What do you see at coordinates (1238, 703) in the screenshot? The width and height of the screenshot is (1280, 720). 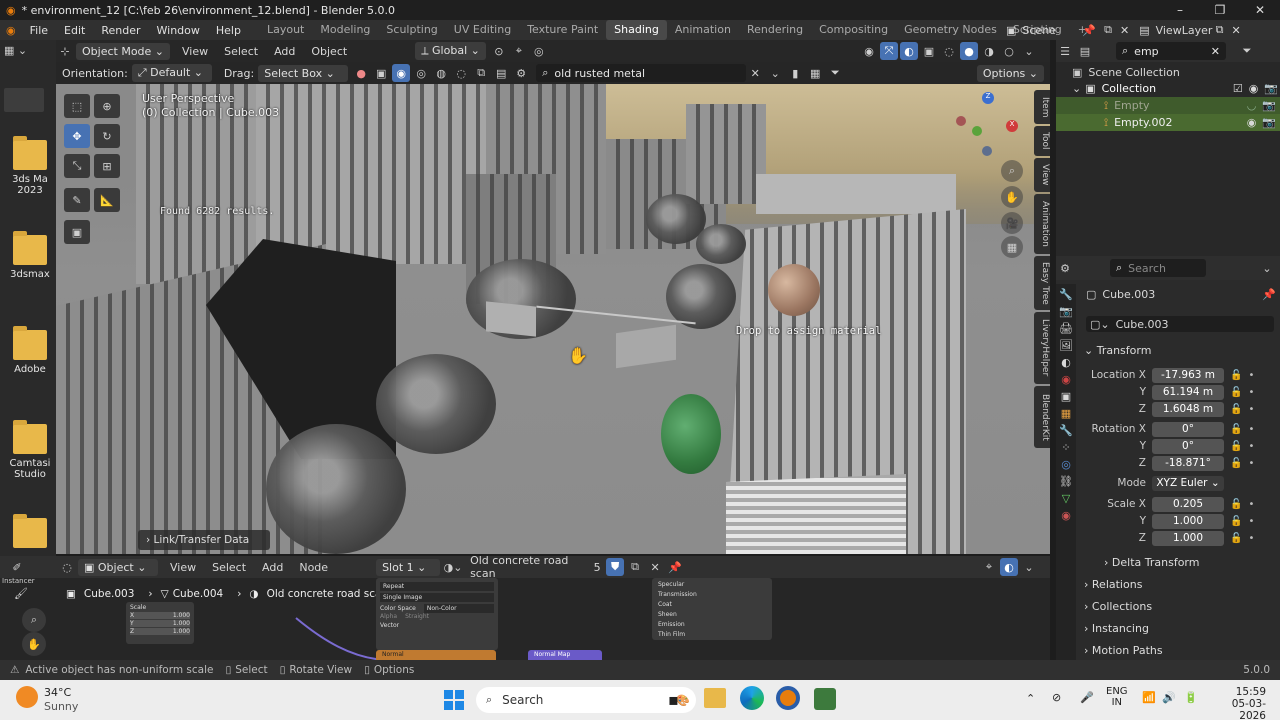 I see `clock: 15:59 05-03-2026` at bounding box center [1238, 703].